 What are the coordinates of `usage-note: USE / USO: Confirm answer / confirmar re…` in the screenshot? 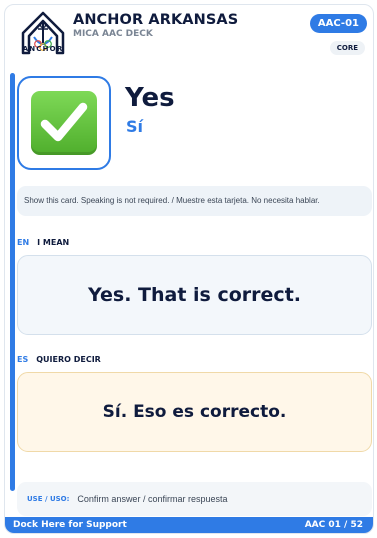 It's located at (194, 499).